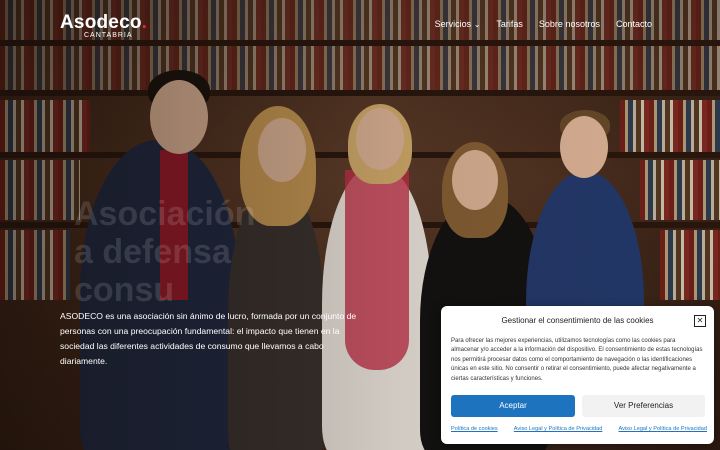 The height and width of the screenshot is (450, 720). Describe the element at coordinates (165, 214) in the screenshot. I see `ghost-line: Asociación` at that location.